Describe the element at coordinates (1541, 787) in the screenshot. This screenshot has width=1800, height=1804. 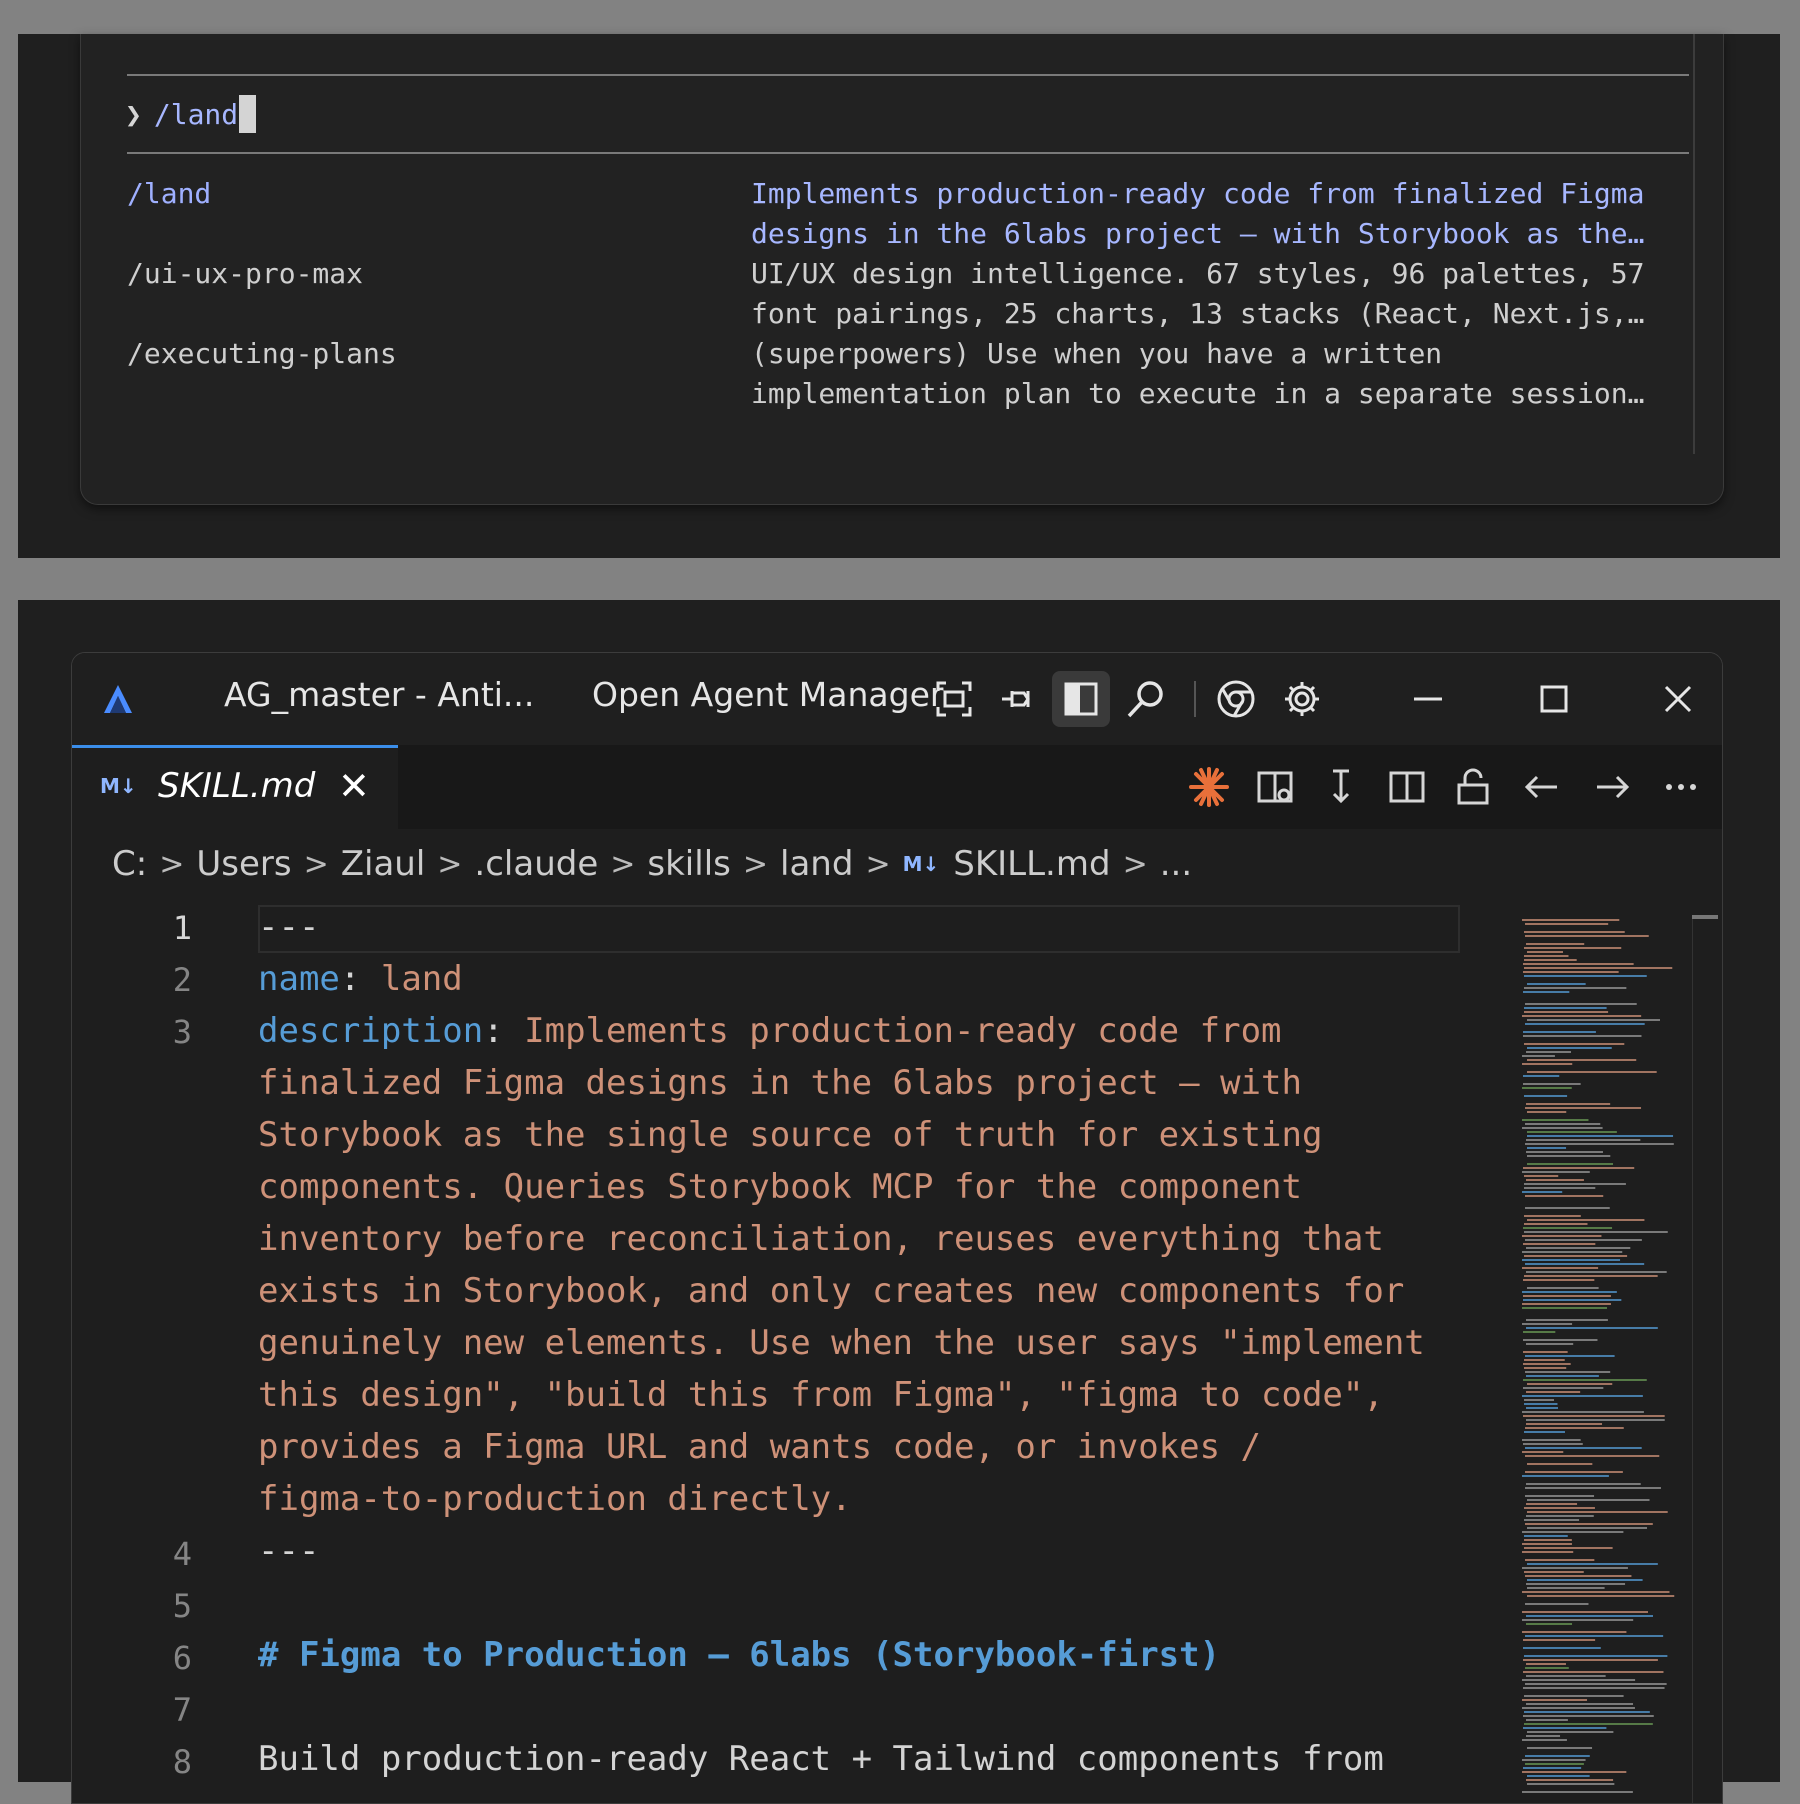
I see `arrow-left-icon` at that location.